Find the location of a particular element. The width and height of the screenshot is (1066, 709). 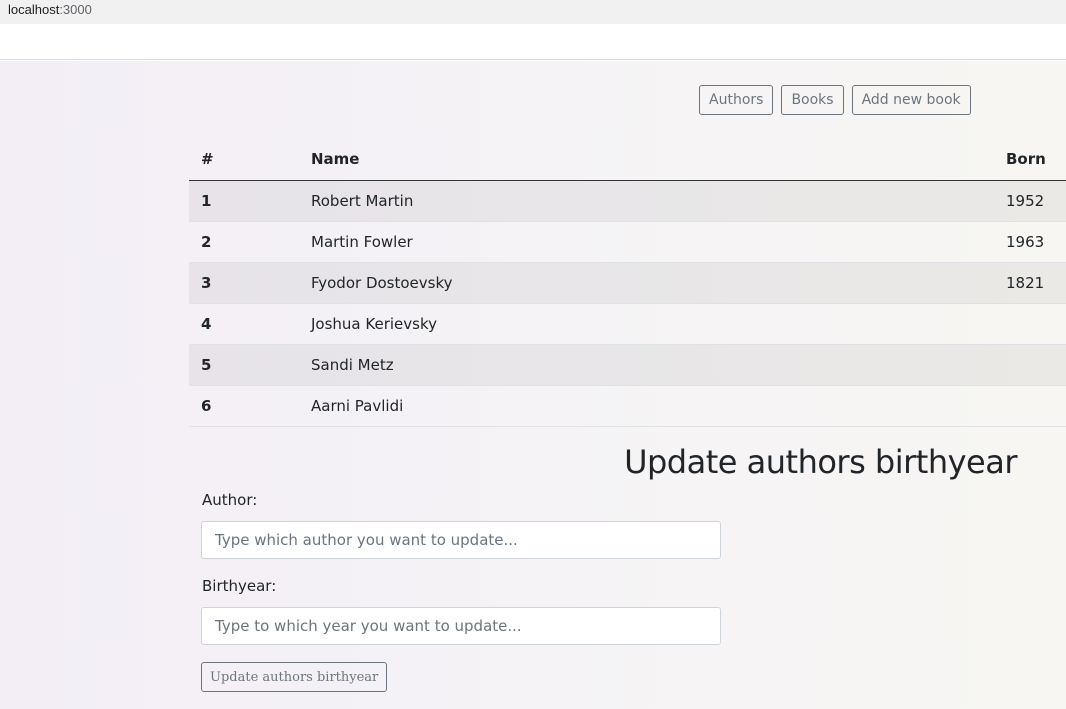

row-number: 3 is located at coordinates (244, 283).